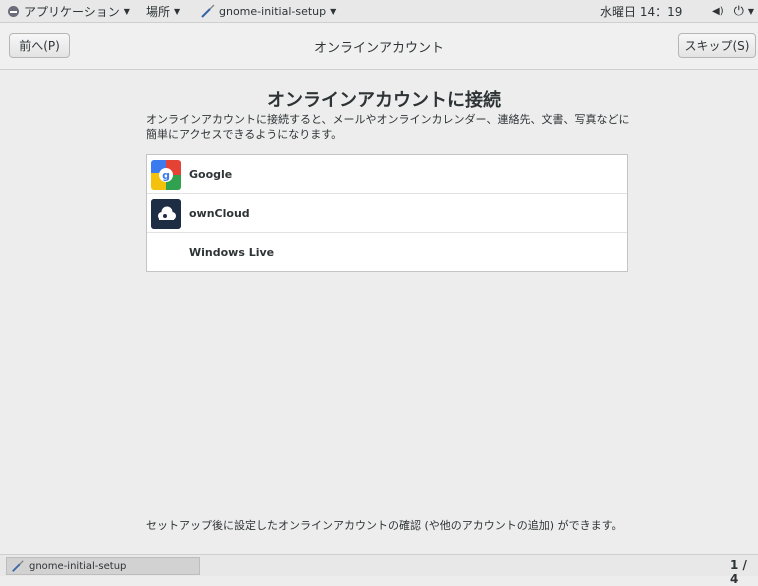  Describe the element at coordinates (384, 100) in the screenshot. I see `section-heading: オンラインアカウントに接続` at that location.